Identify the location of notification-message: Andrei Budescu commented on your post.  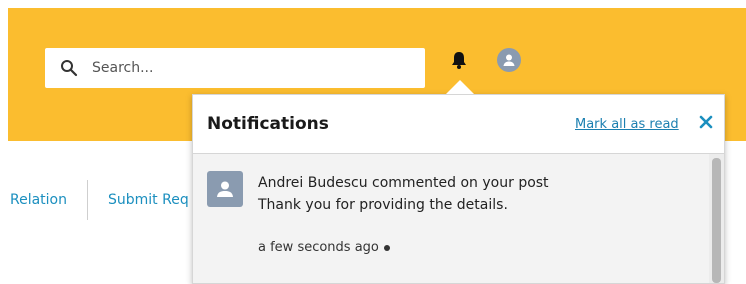
(403, 183).